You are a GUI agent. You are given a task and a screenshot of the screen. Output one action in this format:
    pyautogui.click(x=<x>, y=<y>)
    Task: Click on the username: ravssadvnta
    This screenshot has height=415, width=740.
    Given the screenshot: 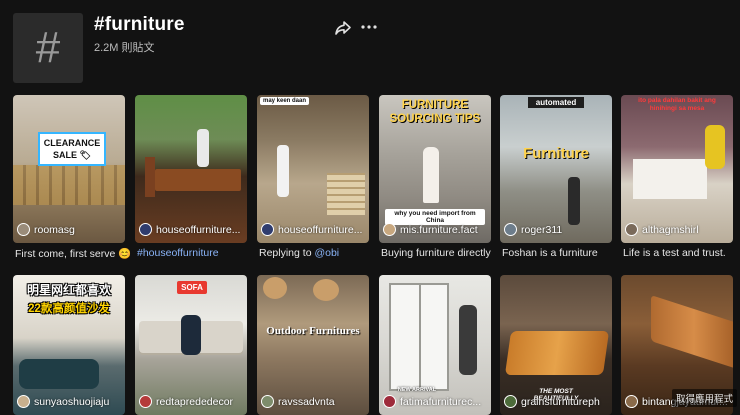 What is the action you would take?
    pyautogui.click(x=306, y=401)
    